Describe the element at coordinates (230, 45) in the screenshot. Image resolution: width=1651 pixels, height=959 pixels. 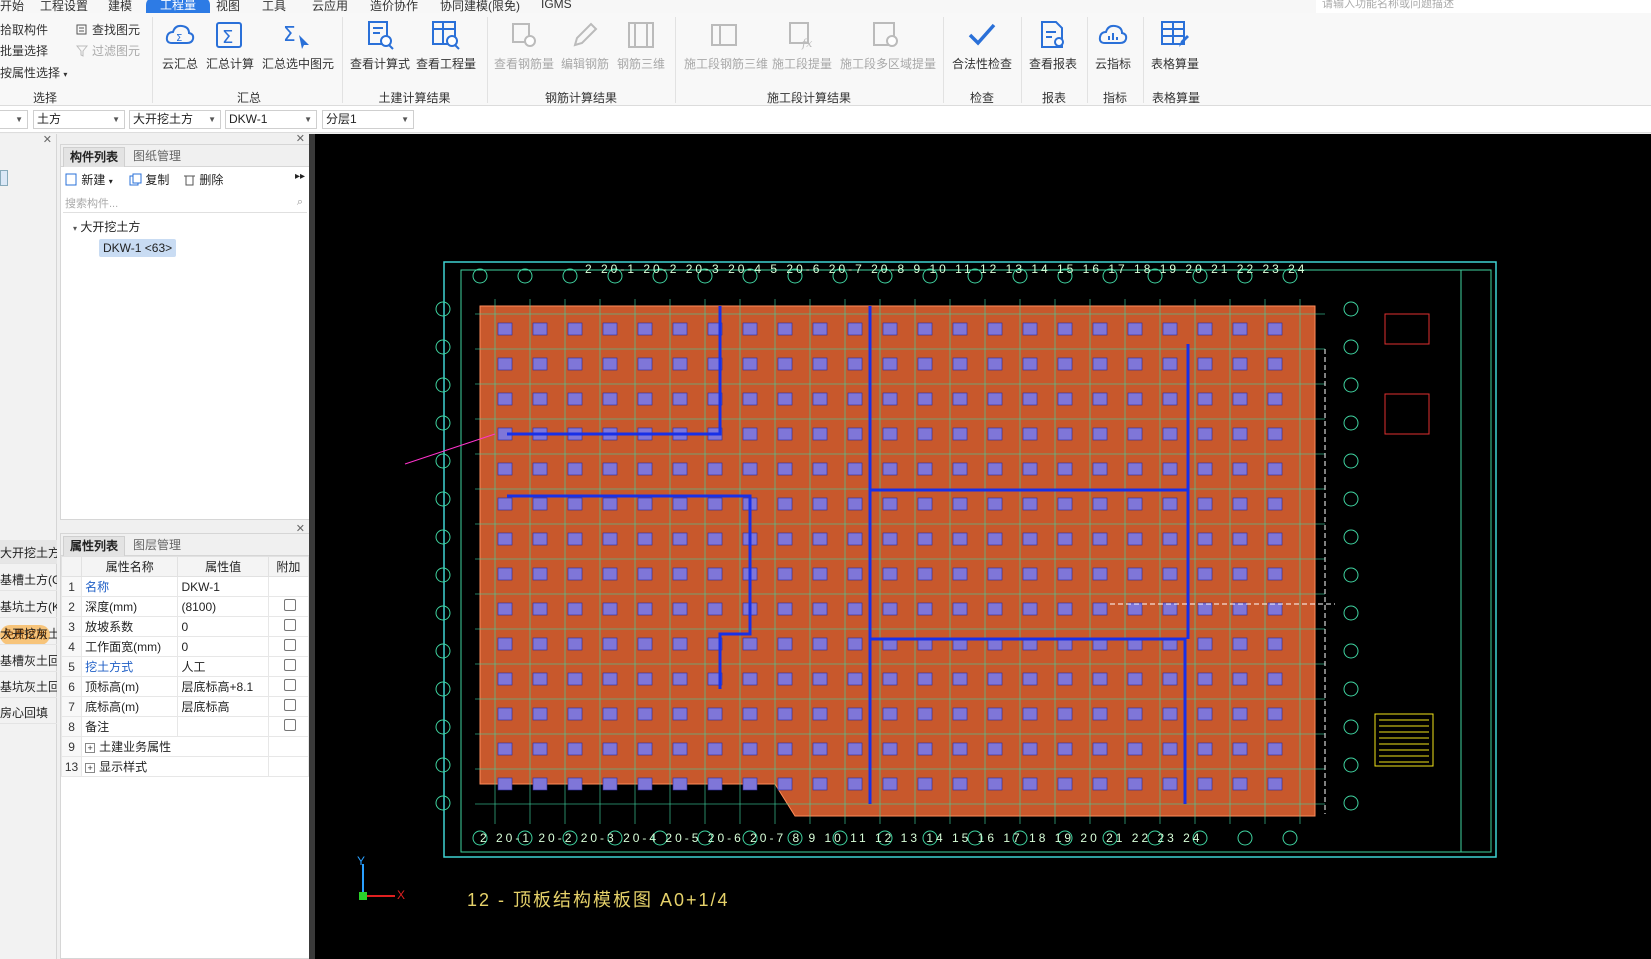
I see `summary-calc-button: Σ 汇总计算` at that location.